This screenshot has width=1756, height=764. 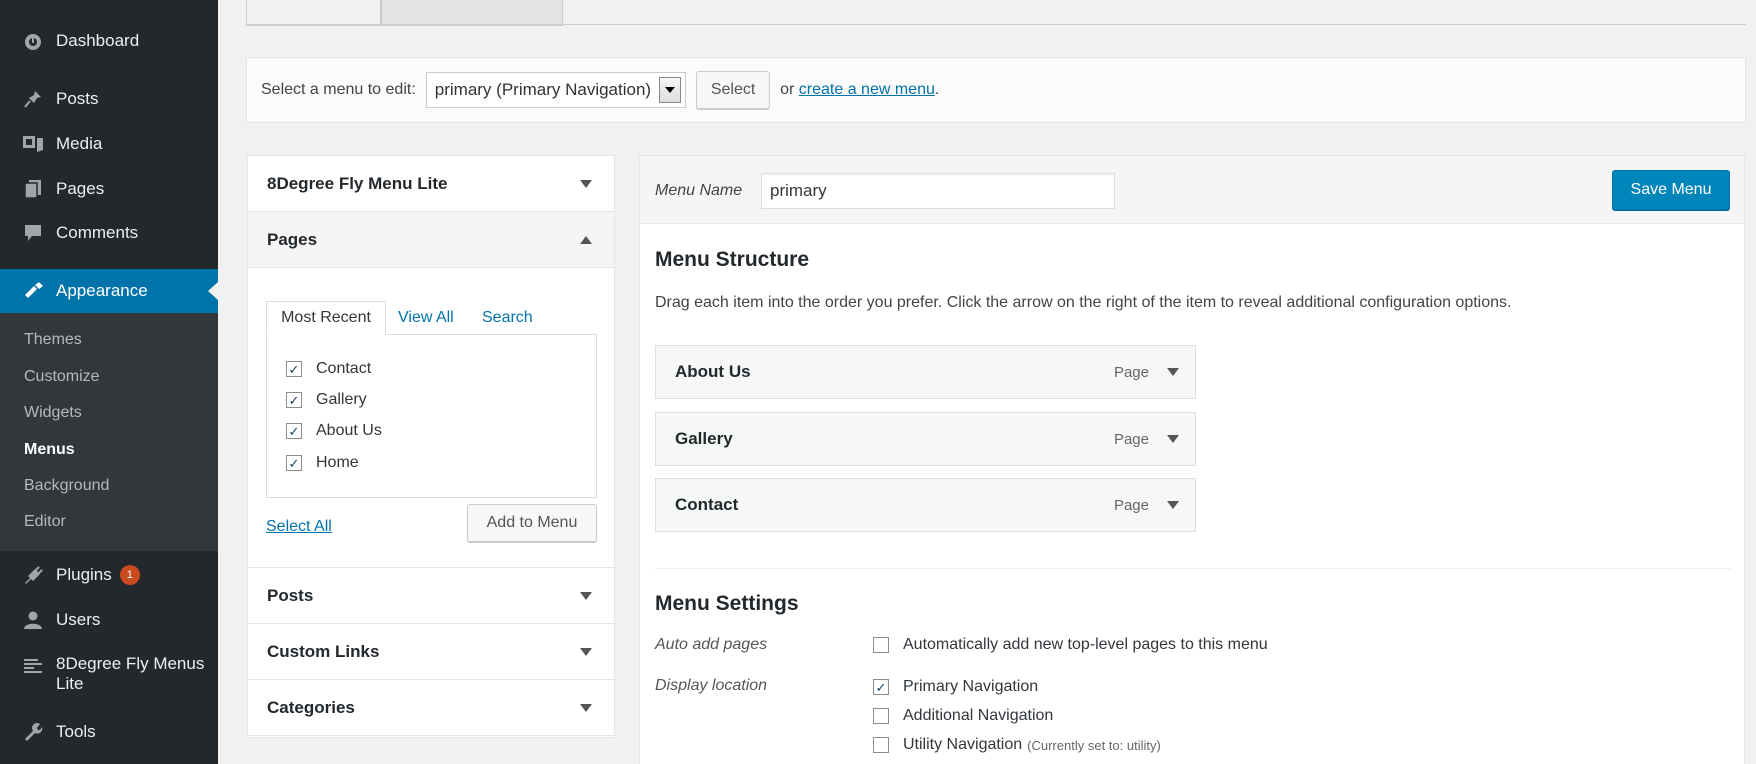 I want to click on tab-view-all: View All, so click(x=426, y=318).